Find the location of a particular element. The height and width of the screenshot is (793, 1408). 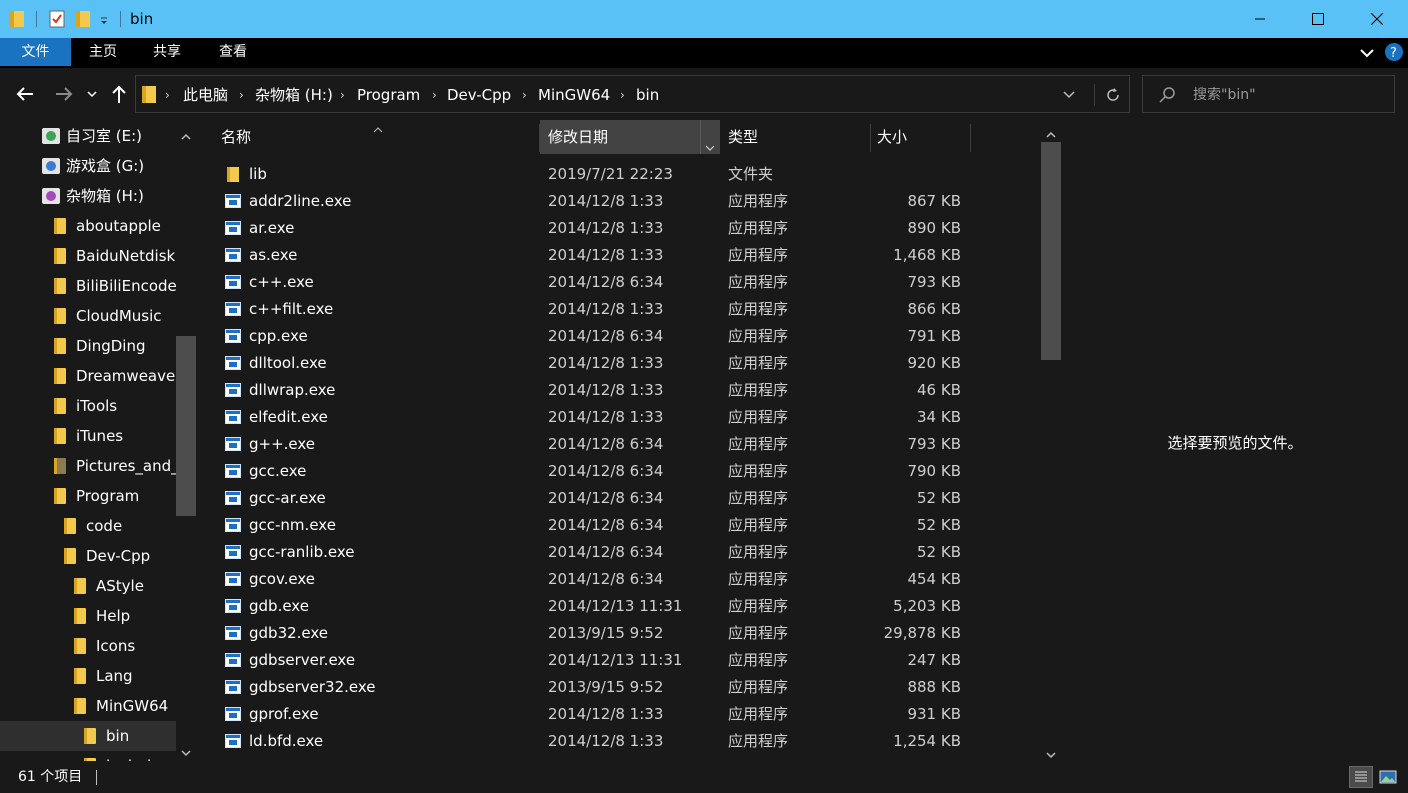

tree-item-folder: code is located at coordinates (88, 526).